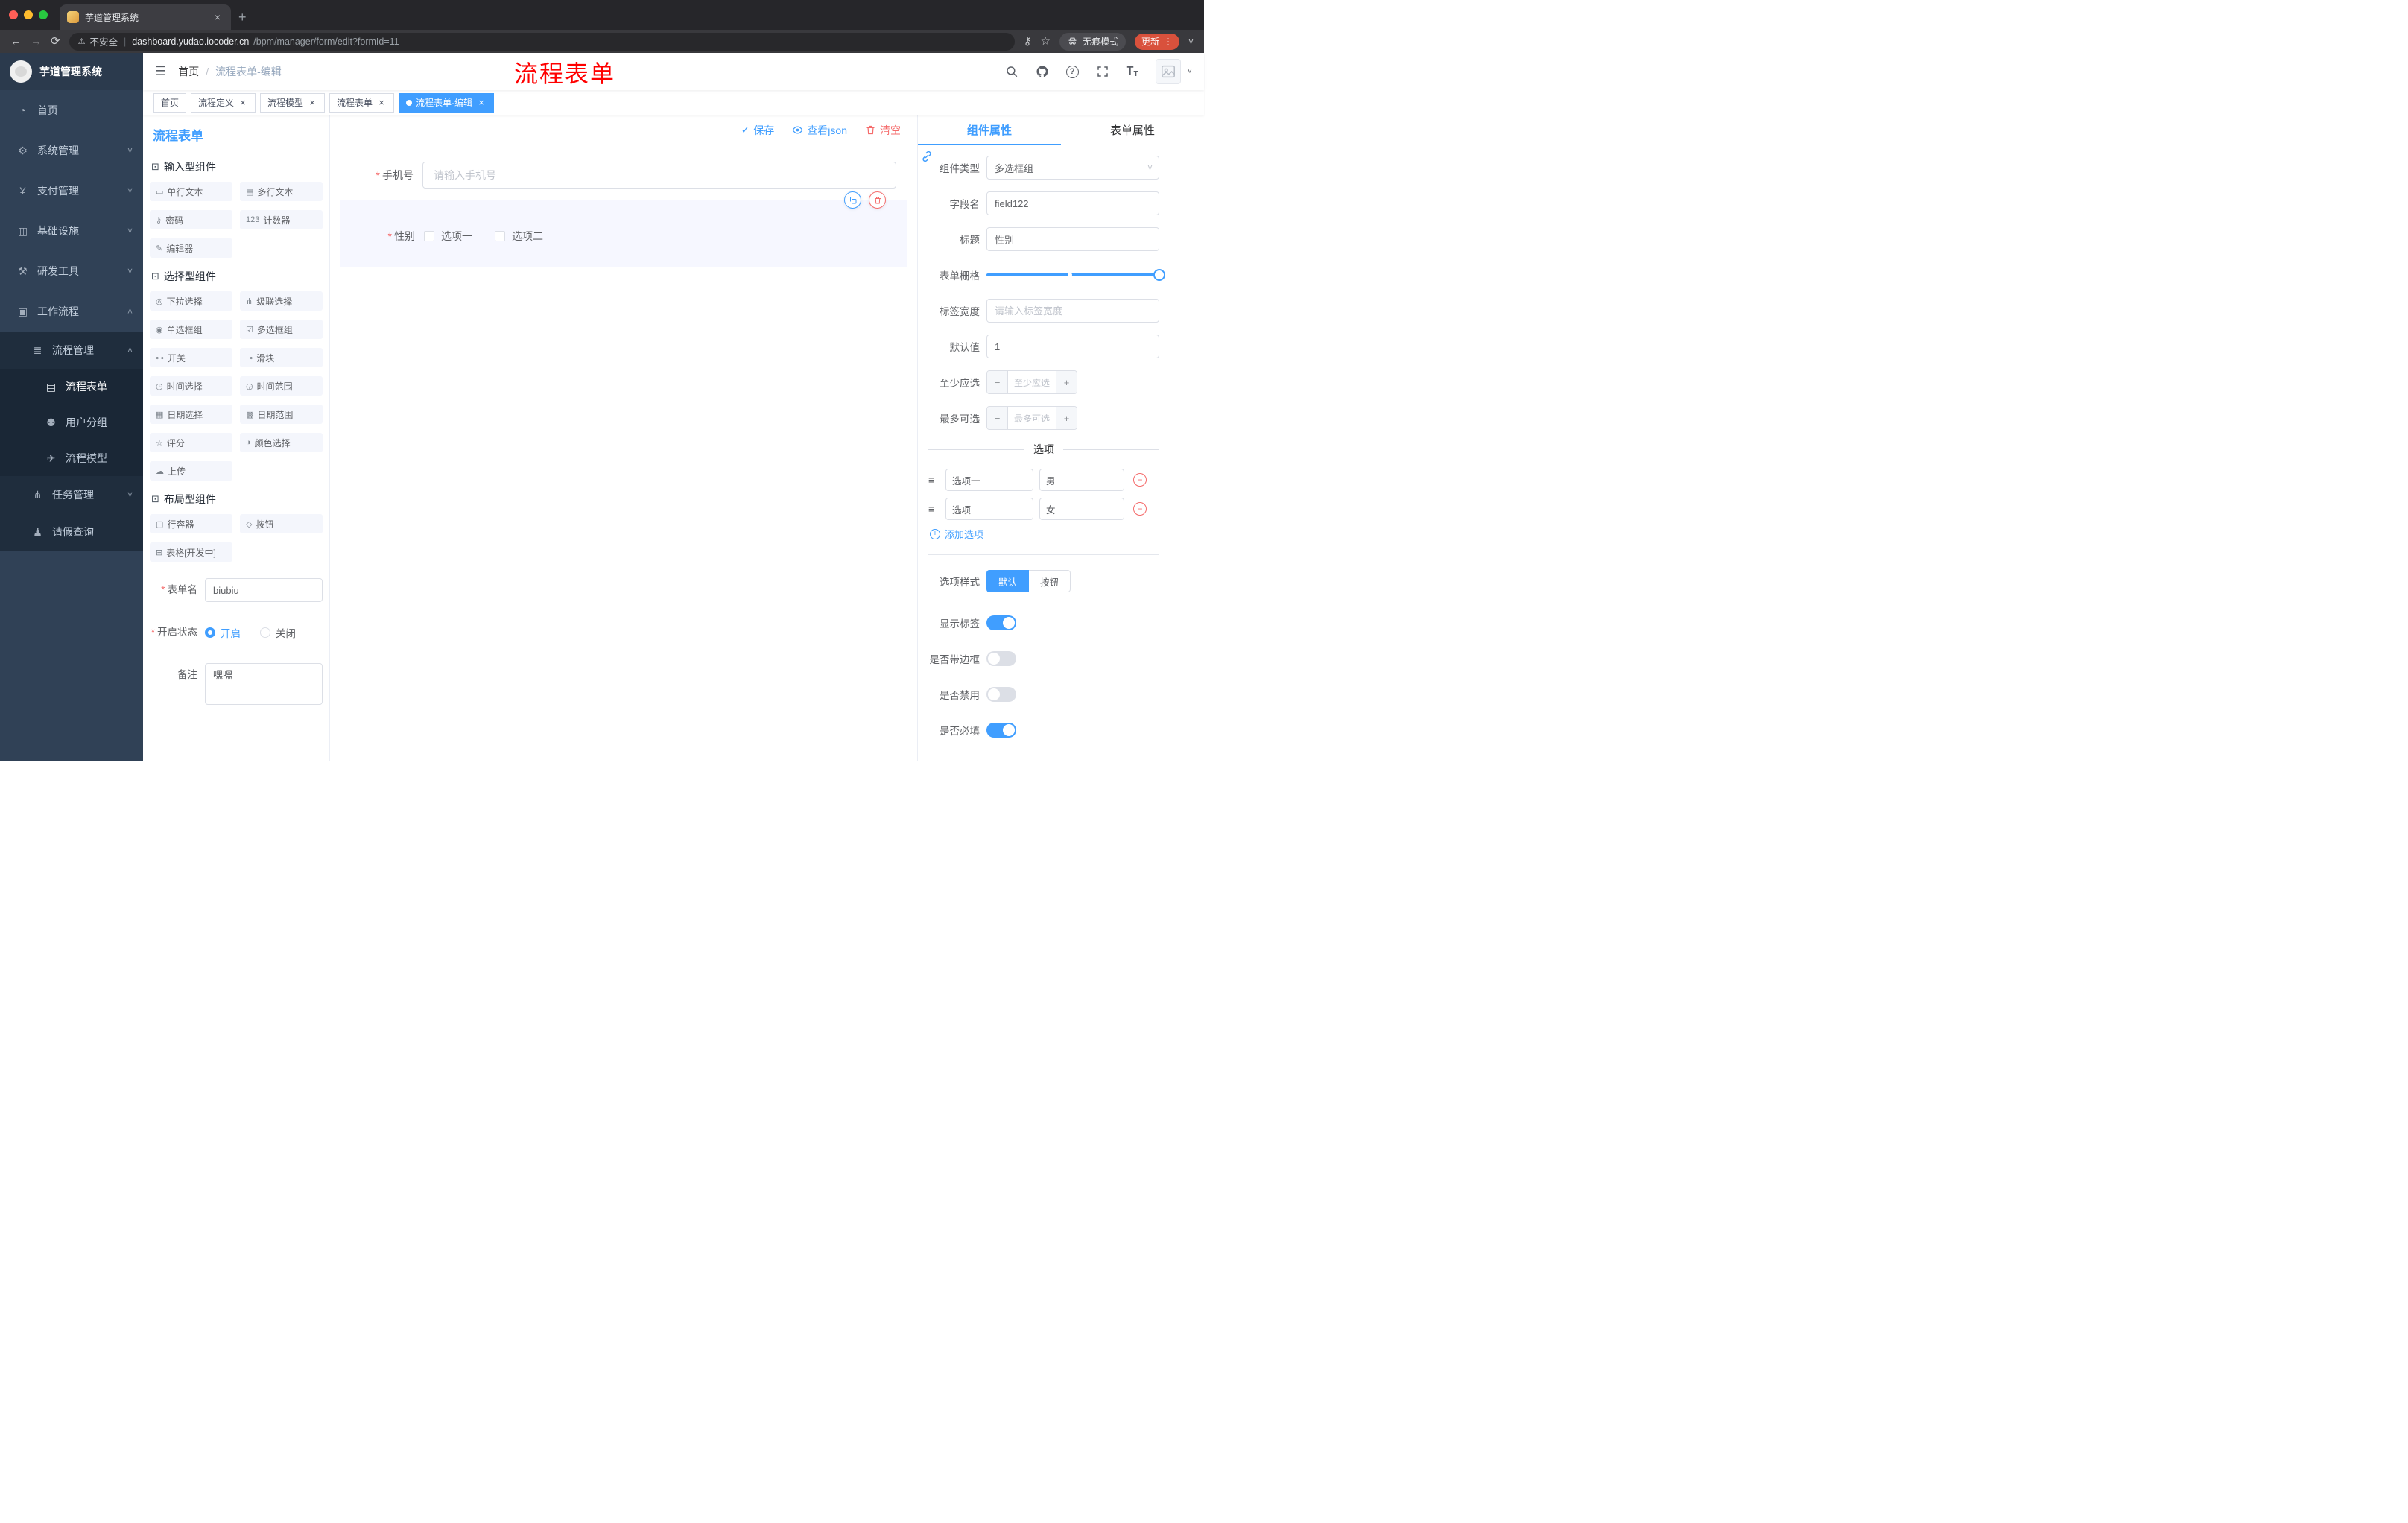 Image resolution: width=2408 pixels, height=1523 pixels. Describe the element at coordinates (223, 633) in the screenshot. I see `radio-open: 开启` at that location.